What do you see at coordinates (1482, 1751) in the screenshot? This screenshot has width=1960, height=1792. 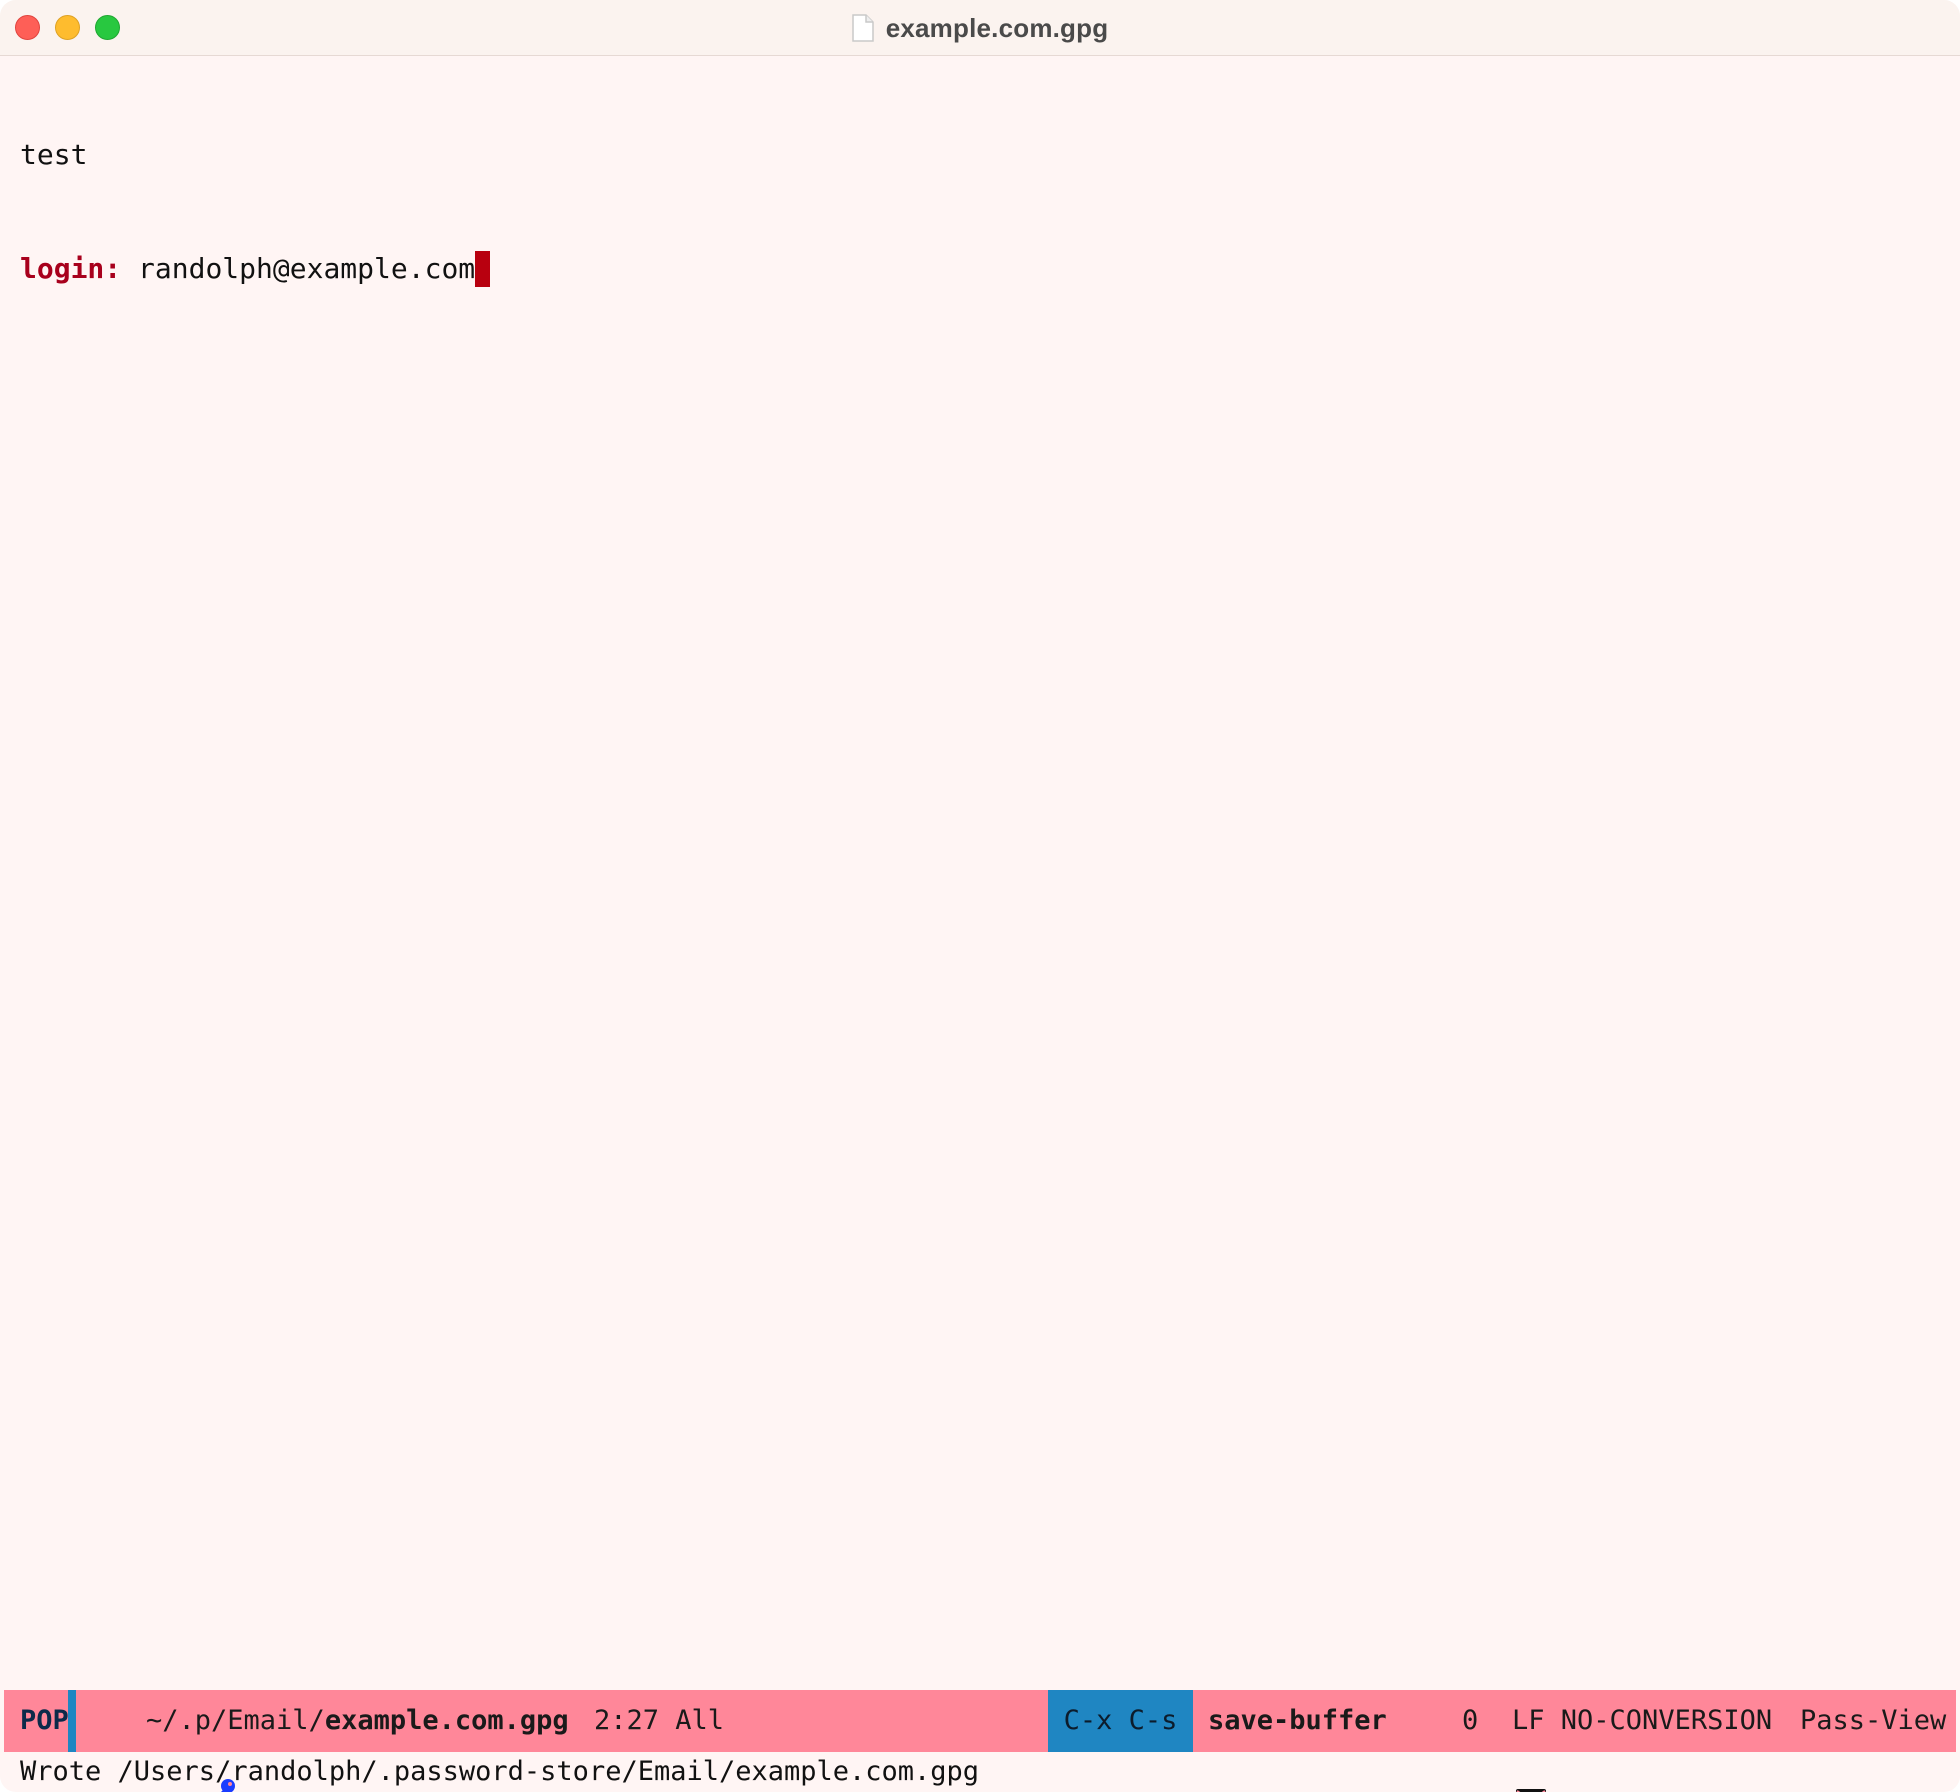 I see `envelope-icon` at bounding box center [1482, 1751].